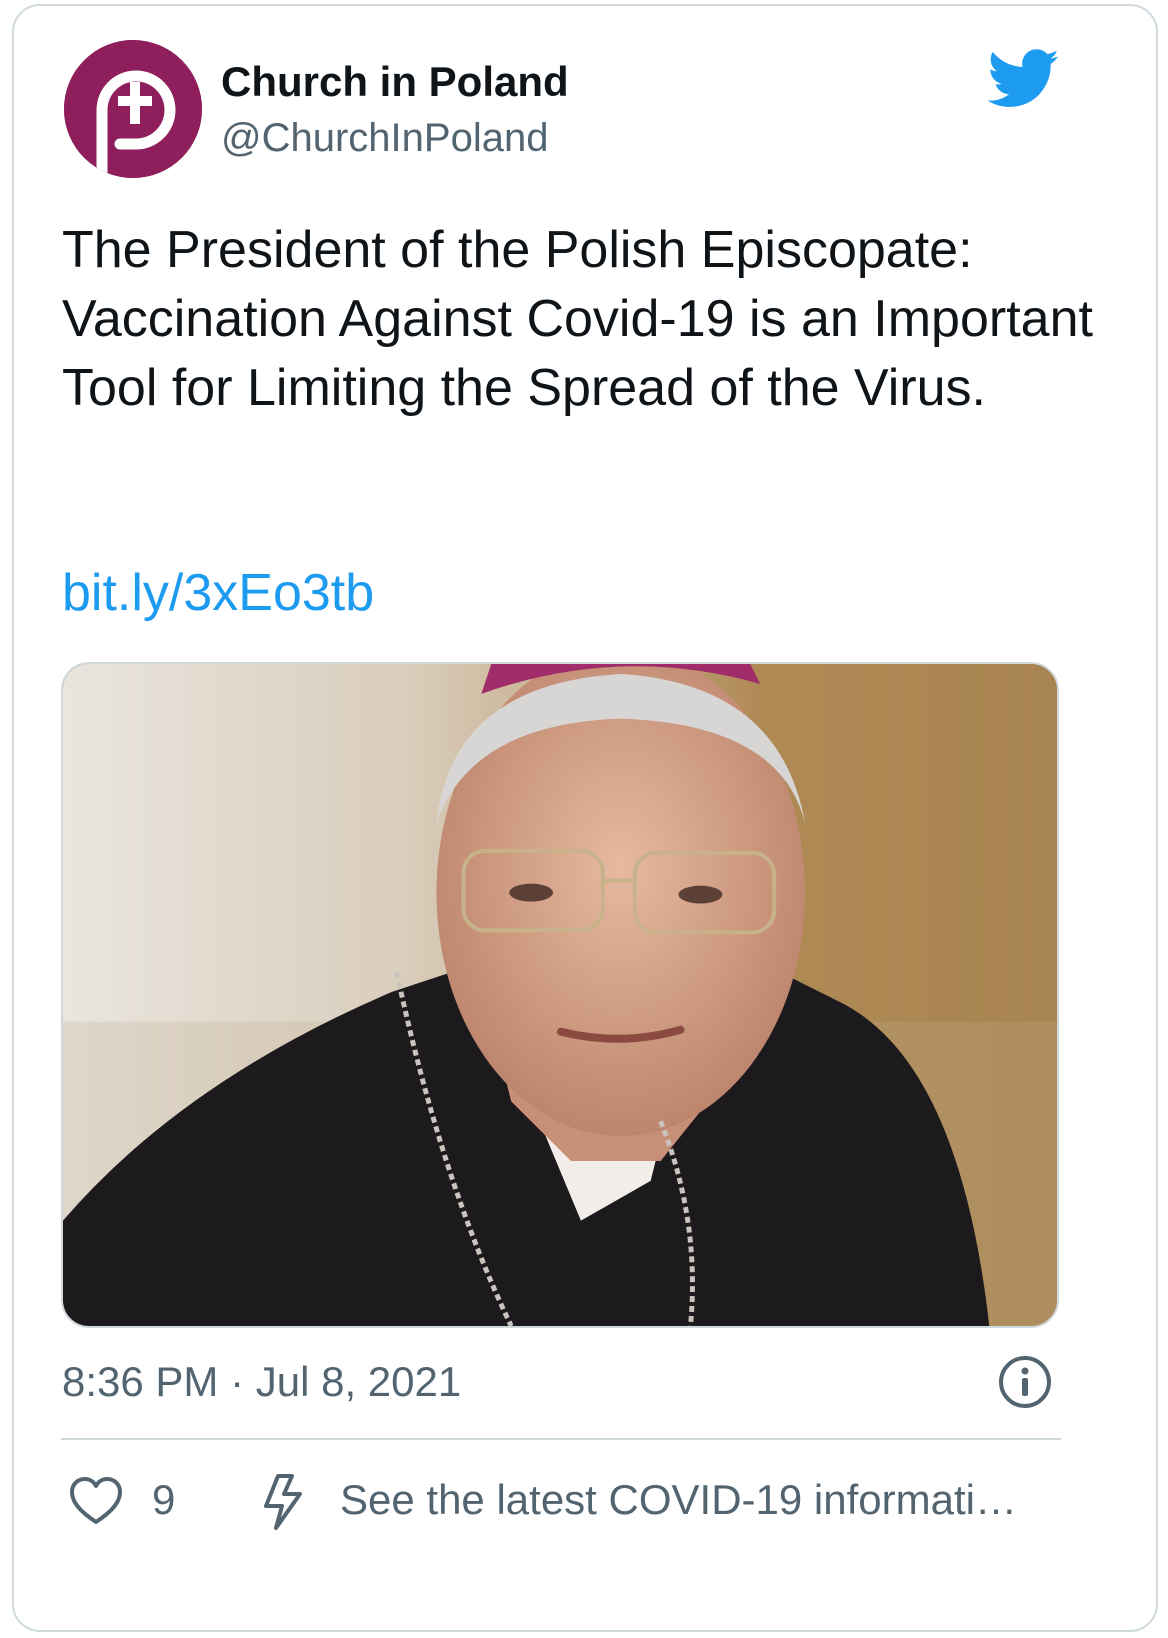 Image resolution: width=1168 pixels, height=1638 pixels. I want to click on lightning-icon, so click(283, 1502).